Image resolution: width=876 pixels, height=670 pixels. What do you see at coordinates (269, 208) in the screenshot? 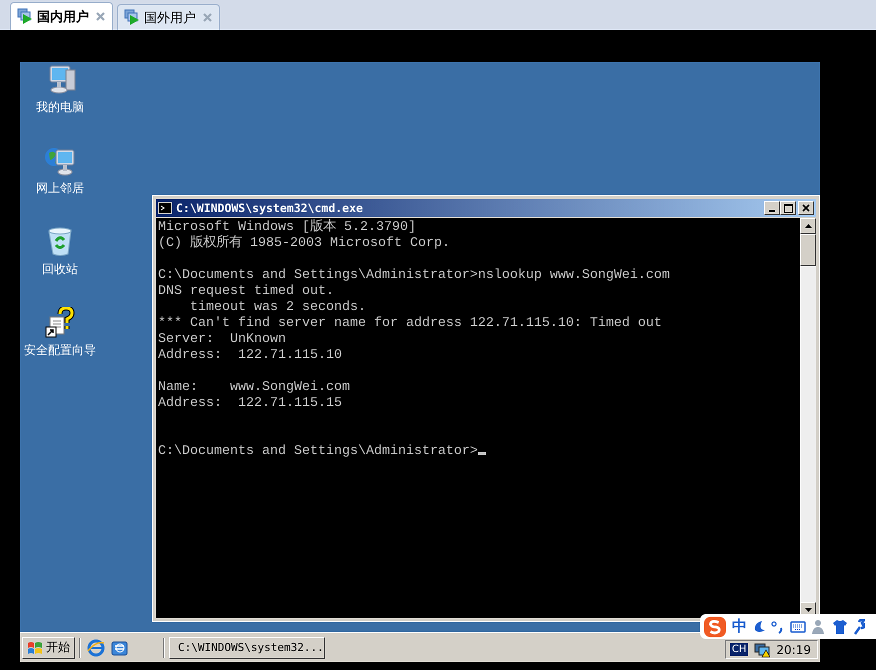
I see `window-title: C:\WINDOWS\system32\cmd.exe` at bounding box center [269, 208].